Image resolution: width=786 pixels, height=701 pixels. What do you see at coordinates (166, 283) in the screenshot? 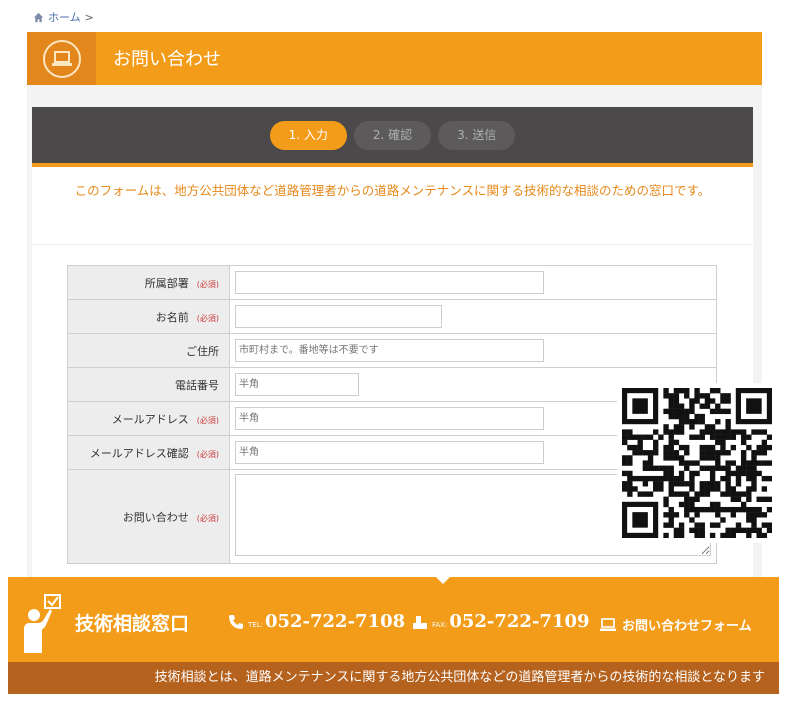
I see `department-label: 所属部署` at bounding box center [166, 283].